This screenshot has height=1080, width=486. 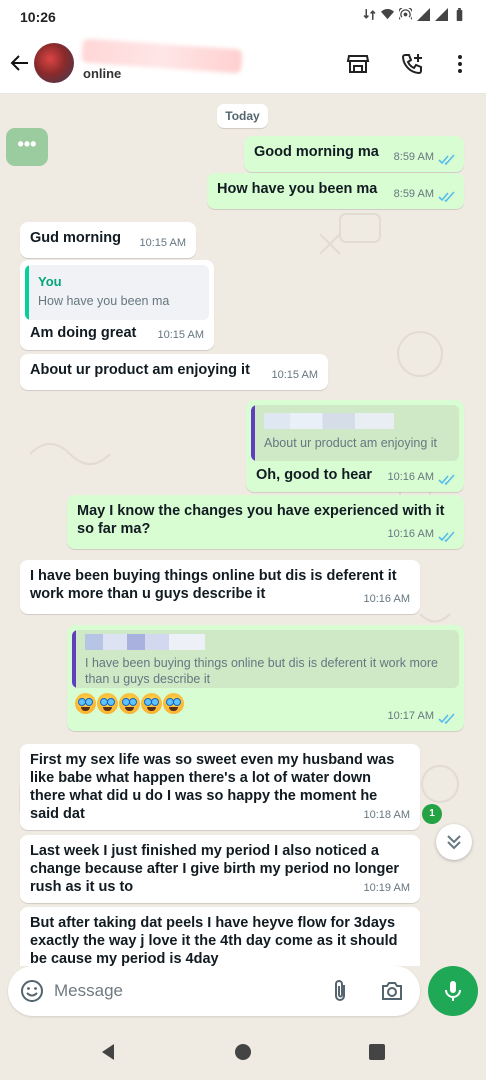 I want to click on message-time: 10:18 AM, so click(x=386, y=815).